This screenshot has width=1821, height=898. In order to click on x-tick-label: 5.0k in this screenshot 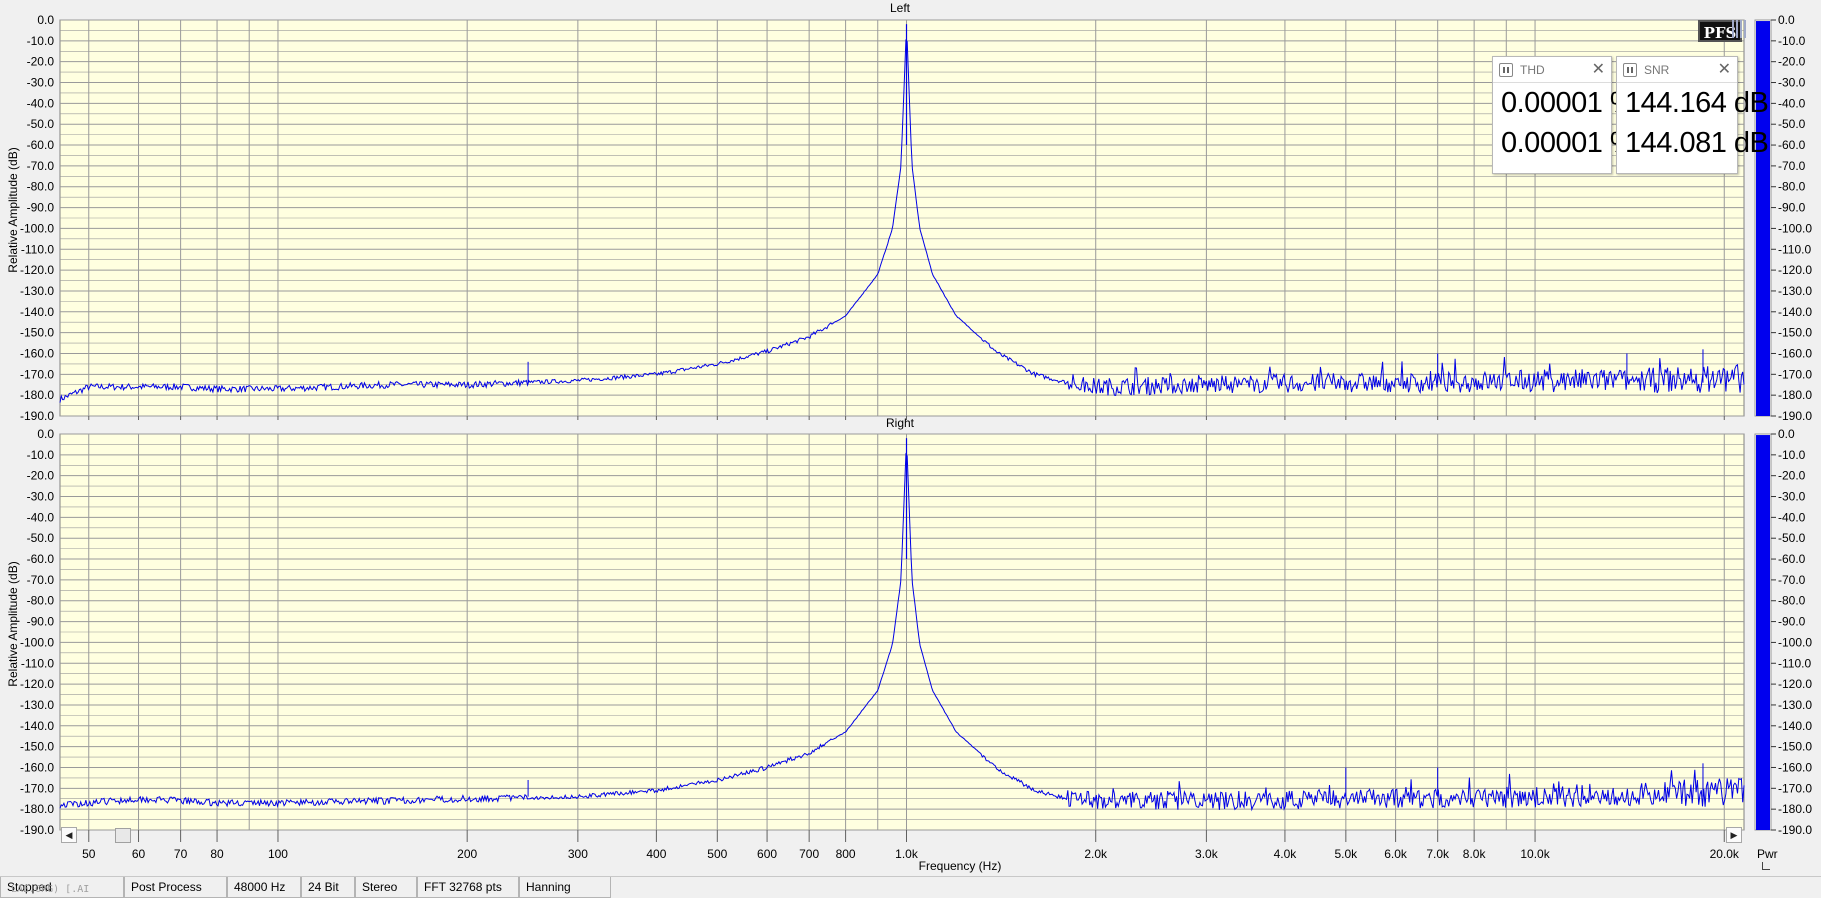, I will do `click(1346, 854)`.